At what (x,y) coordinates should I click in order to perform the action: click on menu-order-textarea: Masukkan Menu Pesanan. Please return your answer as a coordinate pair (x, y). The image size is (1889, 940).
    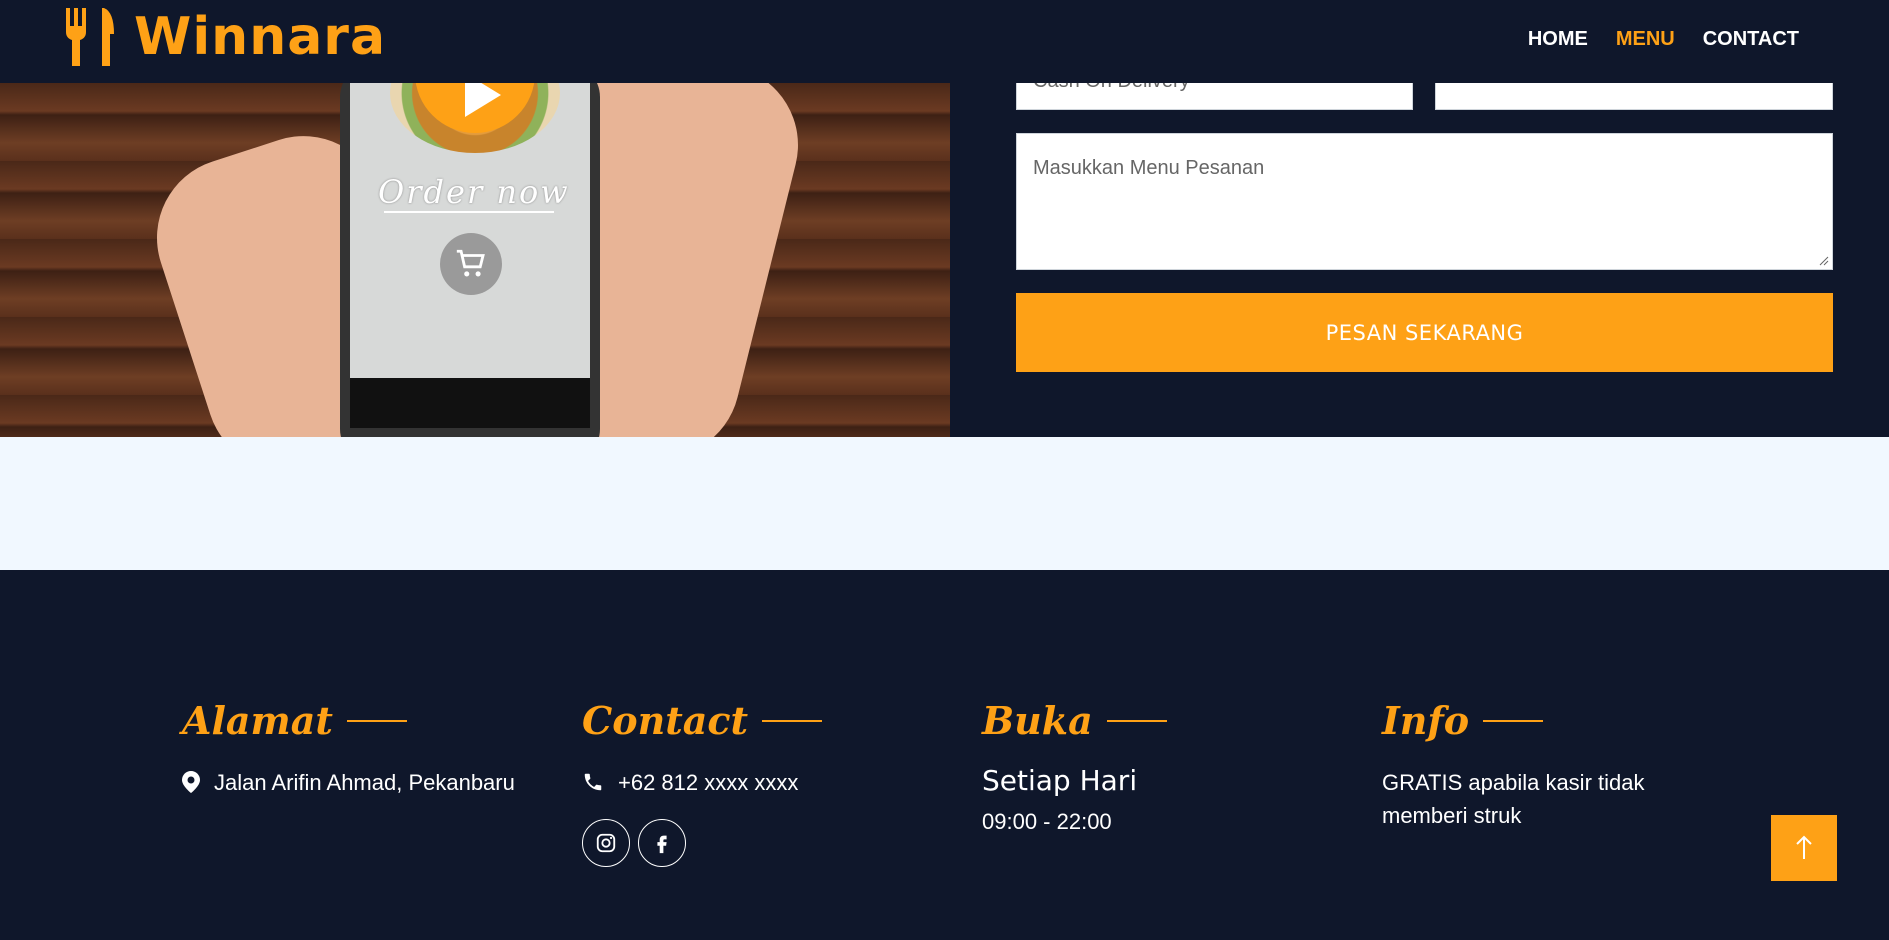
    Looking at the image, I should click on (1424, 201).